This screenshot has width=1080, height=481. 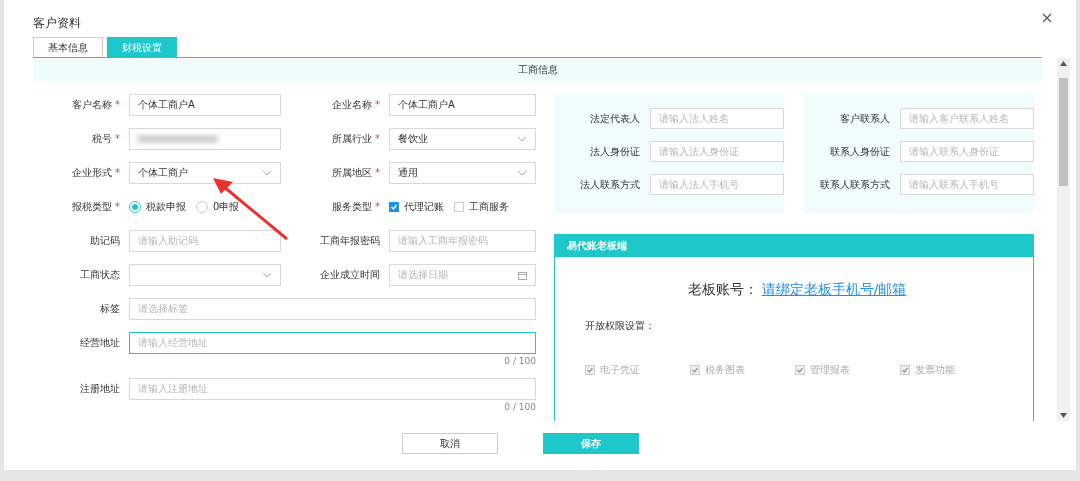 What do you see at coordinates (105, 139) in the screenshot?
I see `field-label: 税号 *` at bounding box center [105, 139].